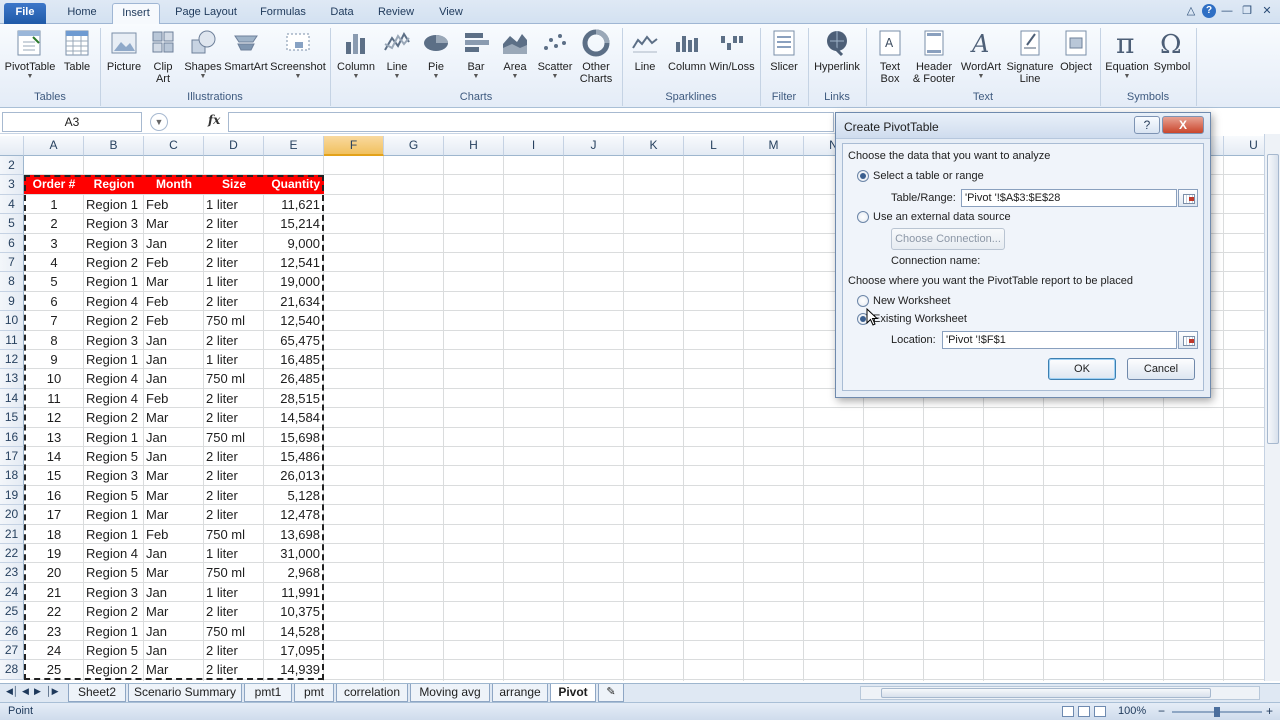 The image size is (1280, 720). What do you see at coordinates (1069, 198) in the screenshot?
I see `table-range-input: 'Pivot '!$A$3:$E$28` at bounding box center [1069, 198].